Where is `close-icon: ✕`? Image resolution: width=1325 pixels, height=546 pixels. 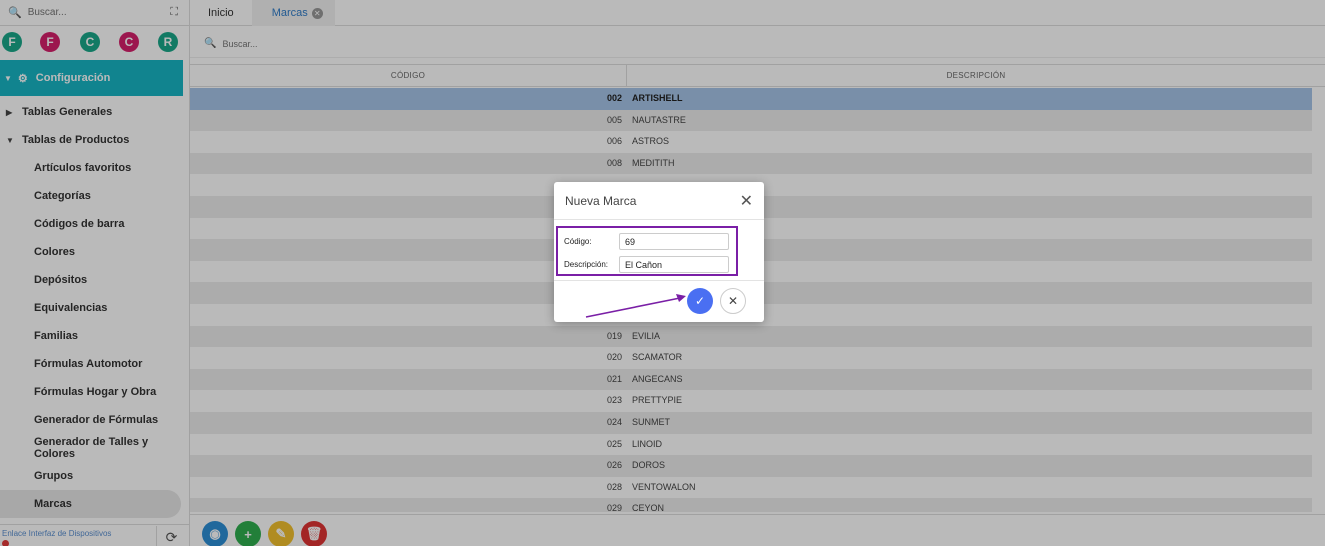
close-icon: ✕ is located at coordinates (746, 201).